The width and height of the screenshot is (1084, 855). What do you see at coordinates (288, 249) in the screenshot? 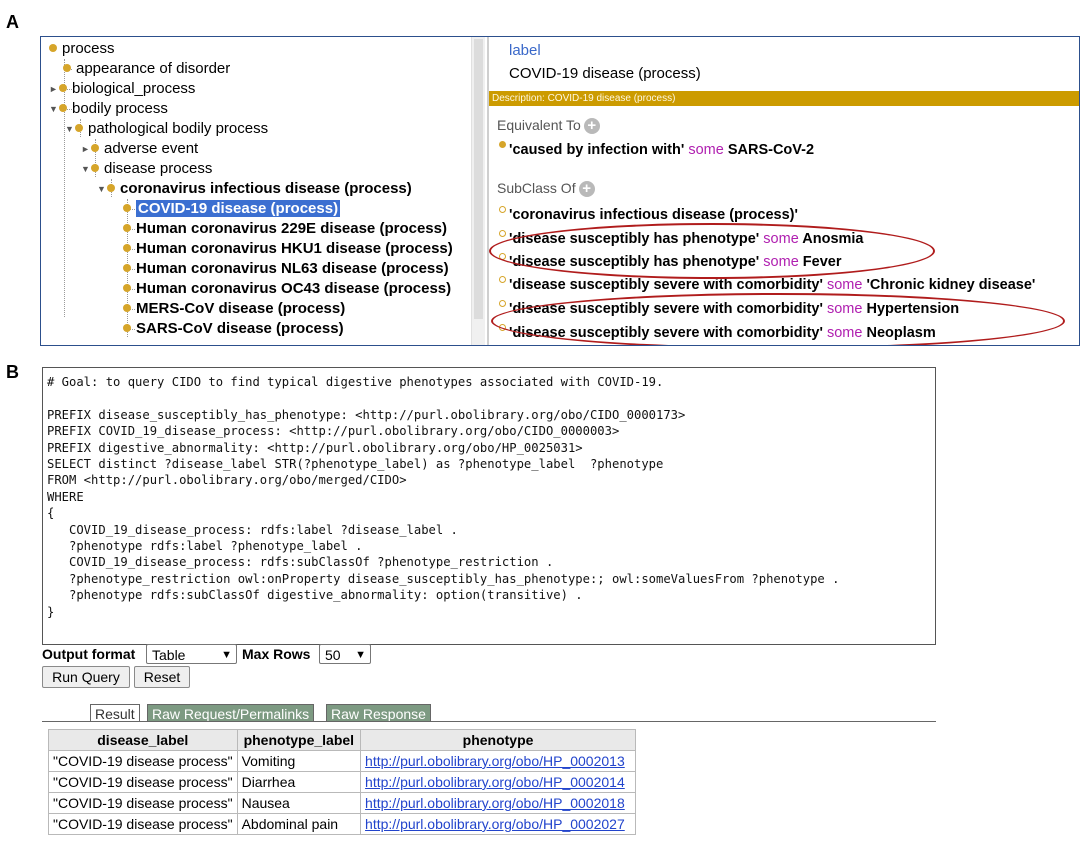
I see `tree-node-hcov-hku1: Human coronavirus HKU1 disease (process)` at bounding box center [288, 249].